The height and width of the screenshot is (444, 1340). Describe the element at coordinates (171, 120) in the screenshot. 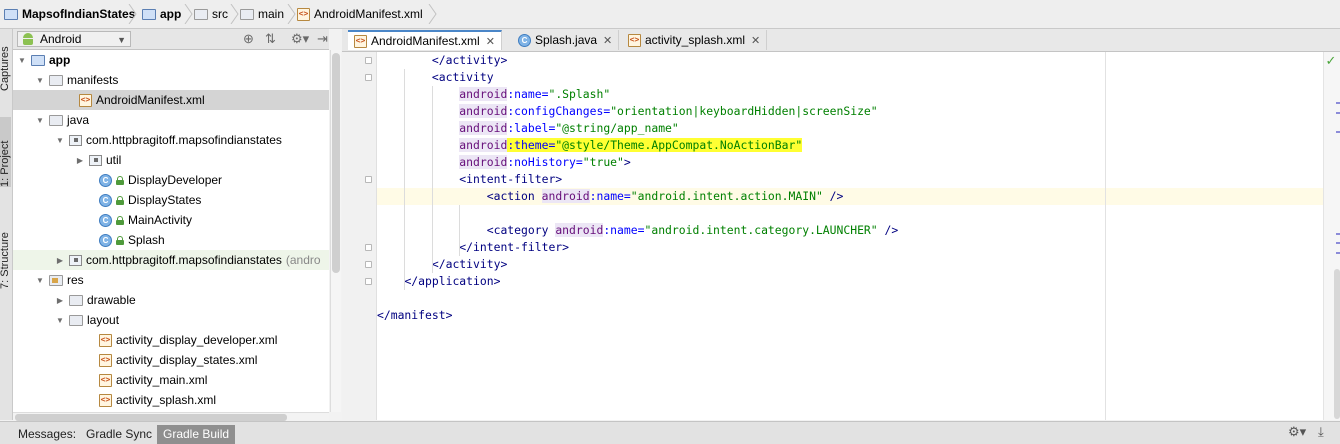

I see `tree-item-java: ▼ java` at that location.